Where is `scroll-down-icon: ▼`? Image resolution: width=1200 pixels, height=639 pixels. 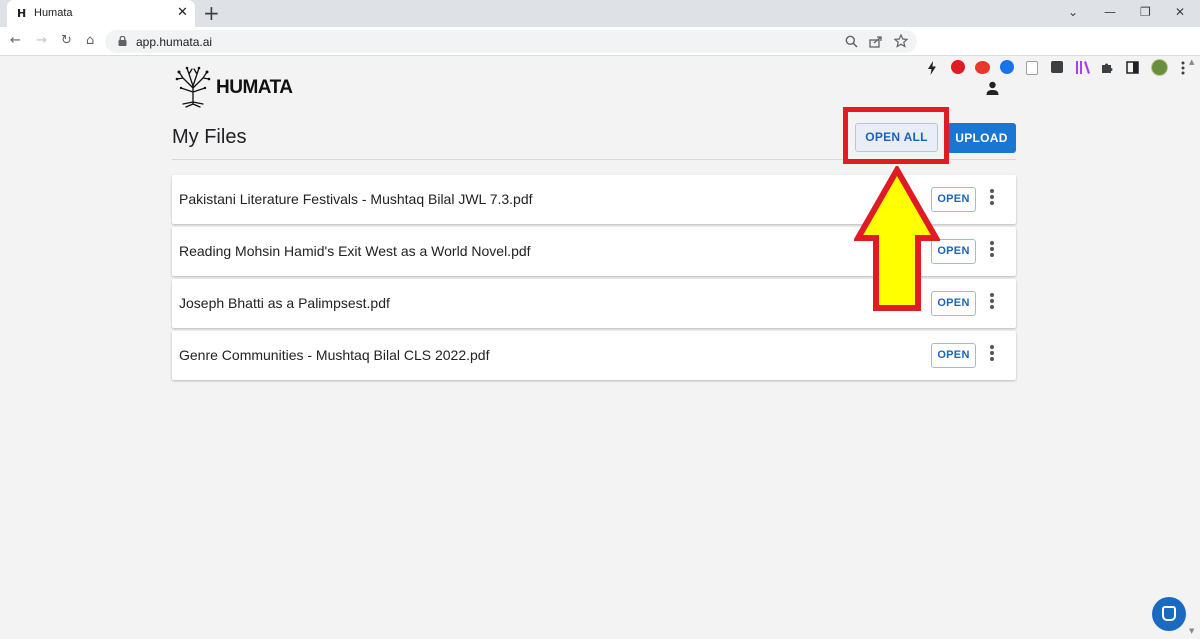 scroll-down-icon: ▼ is located at coordinates (1191, 631).